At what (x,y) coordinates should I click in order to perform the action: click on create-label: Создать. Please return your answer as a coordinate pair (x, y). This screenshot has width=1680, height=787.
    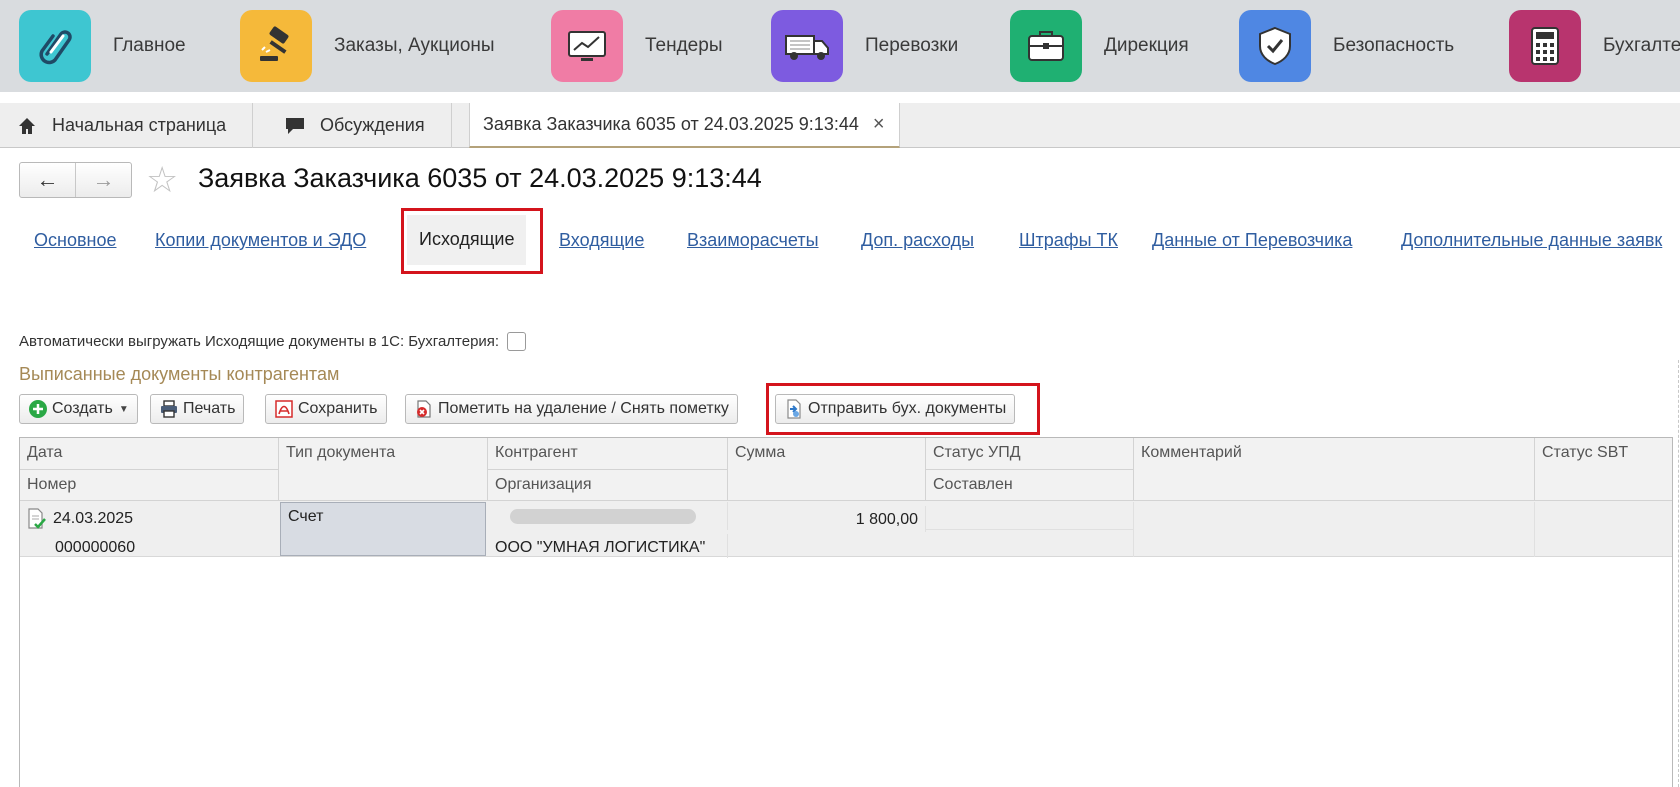
    Looking at the image, I should click on (82, 408).